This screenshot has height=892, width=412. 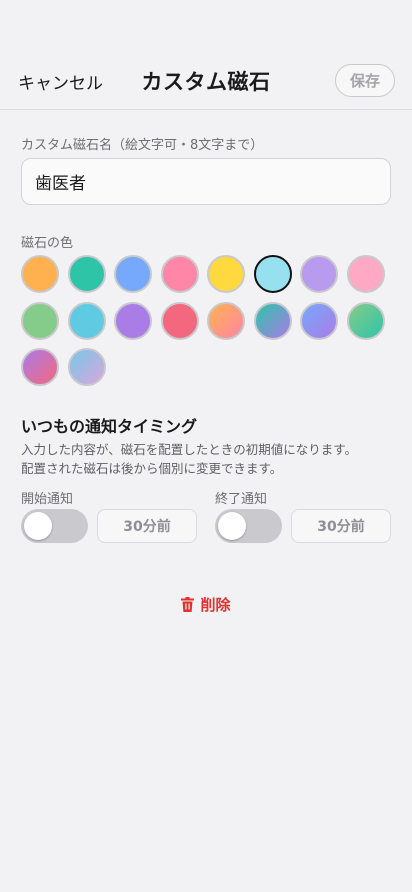 What do you see at coordinates (188, 604) in the screenshot?
I see `trash-icon` at bounding box center [188, 604].